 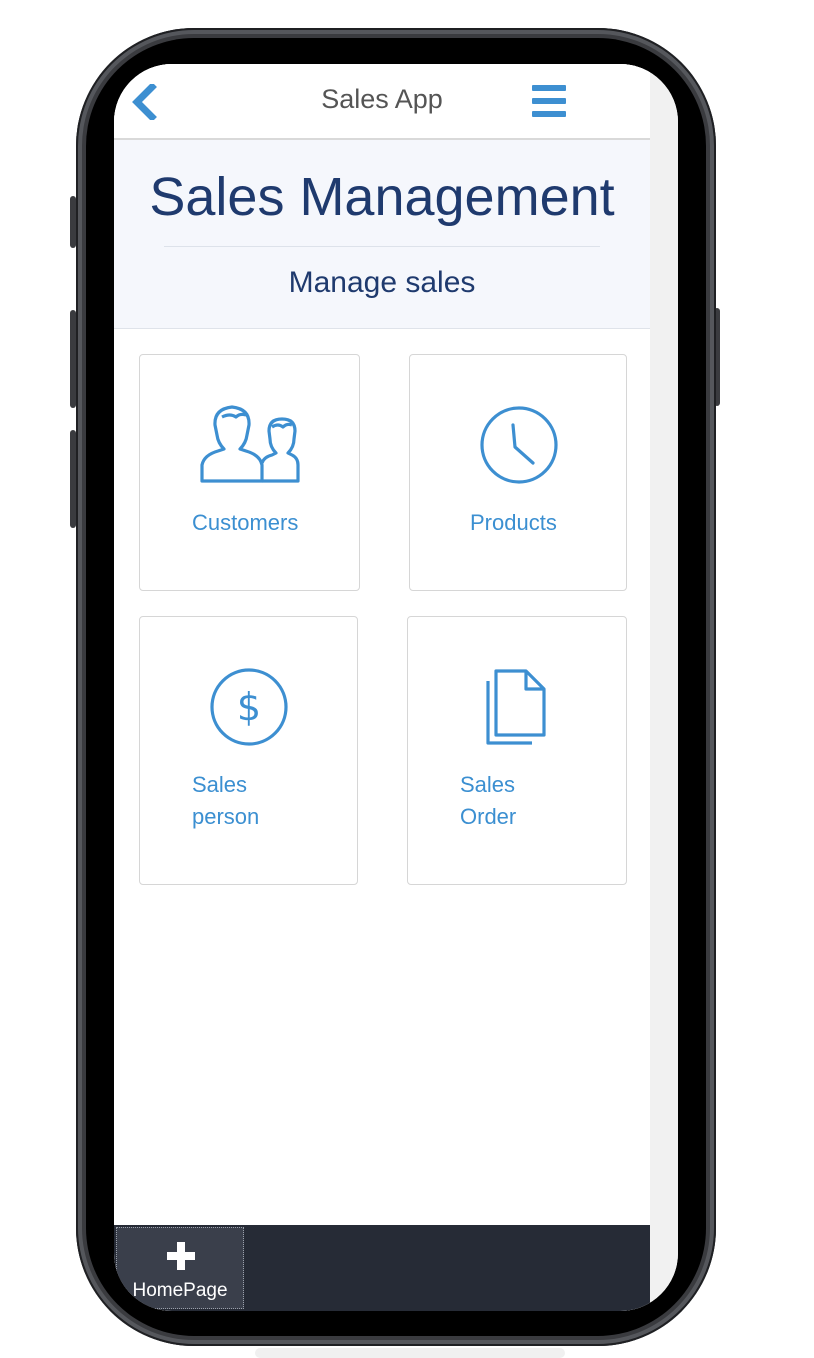 What do you see at coordinates (518, 709) in the screenshot?
I see `documents-icon` at bounding box center [518, 709].